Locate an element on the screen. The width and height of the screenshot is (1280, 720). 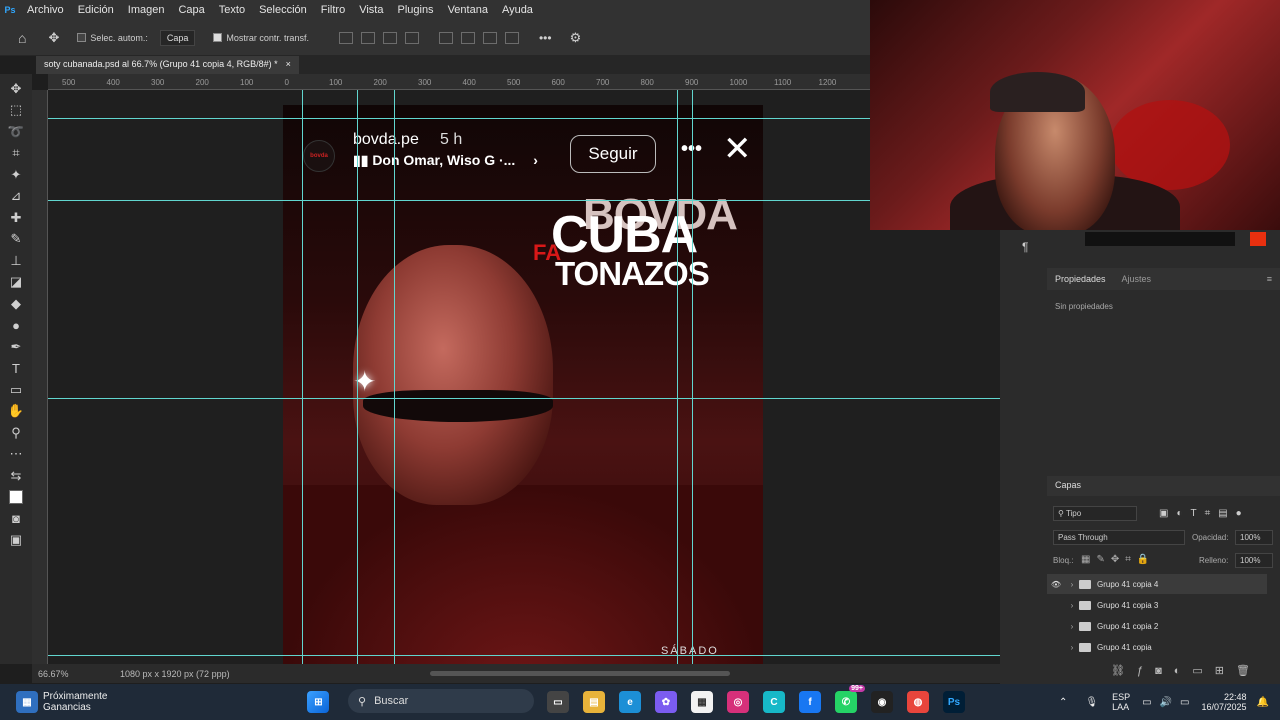
dodge-tool-icon: ● is located at coordinates (16, 326).